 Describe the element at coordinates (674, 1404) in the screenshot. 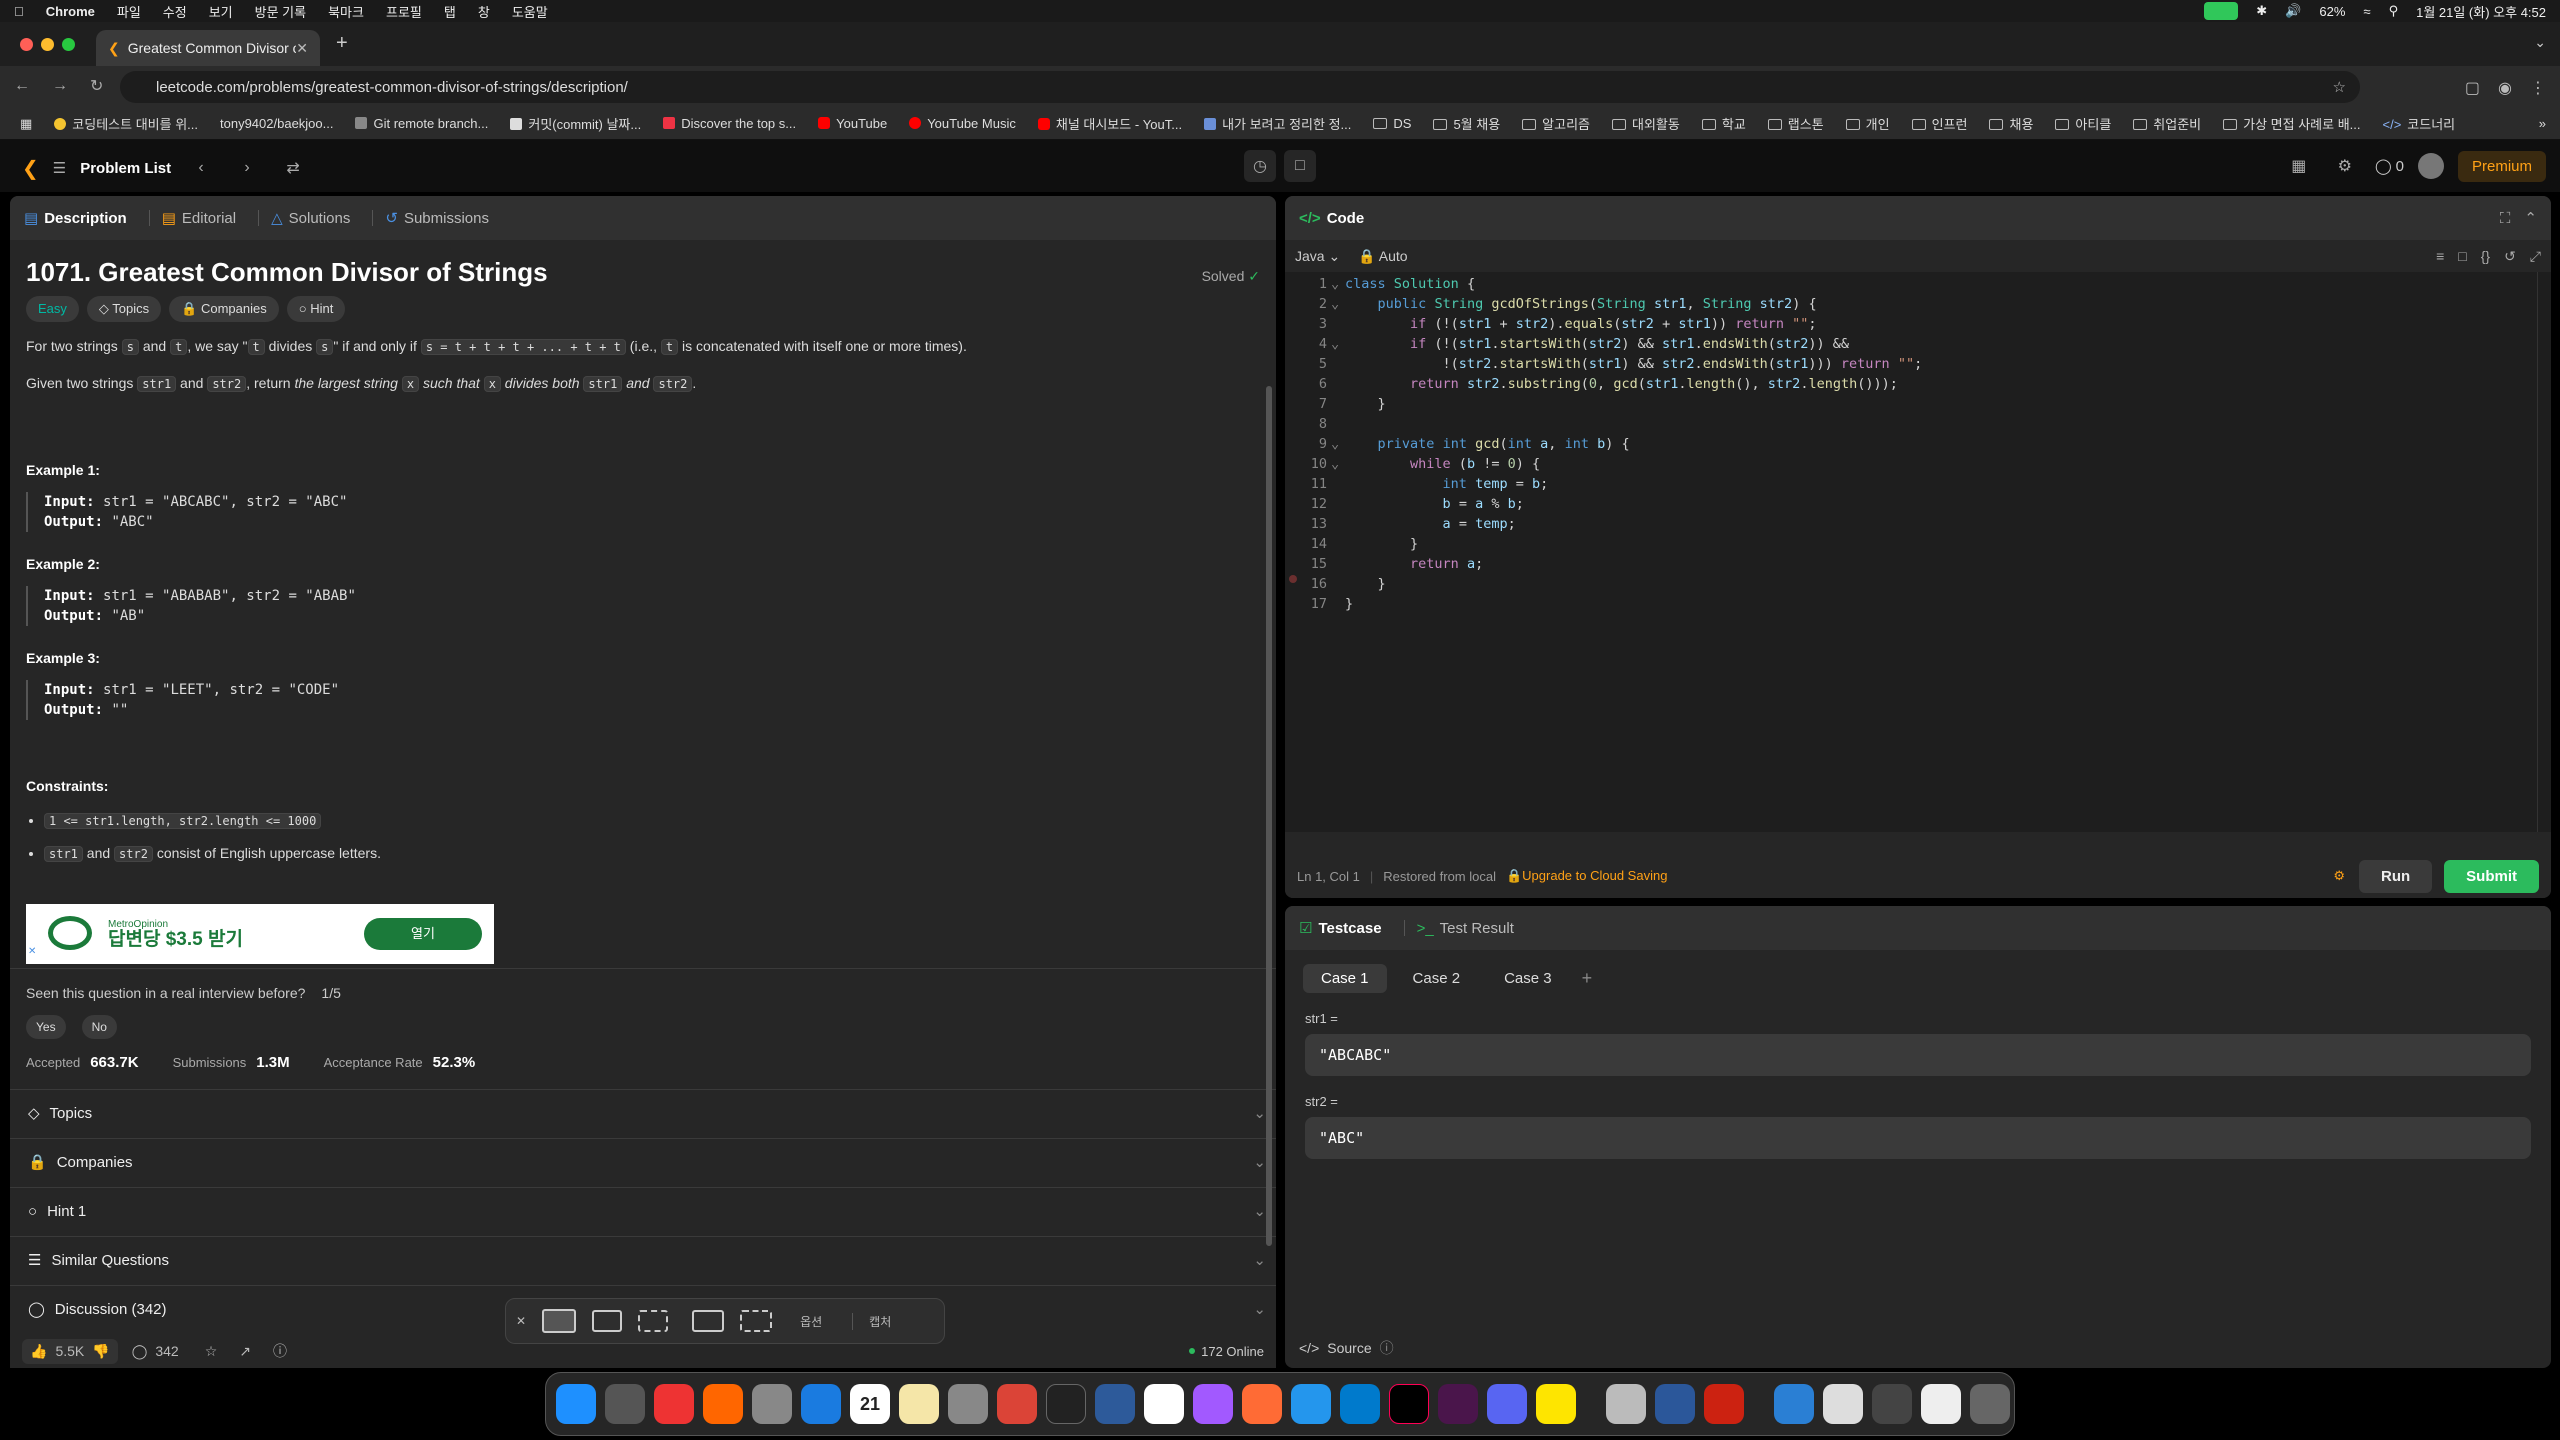

I see `youtube-music-icon` at that location.